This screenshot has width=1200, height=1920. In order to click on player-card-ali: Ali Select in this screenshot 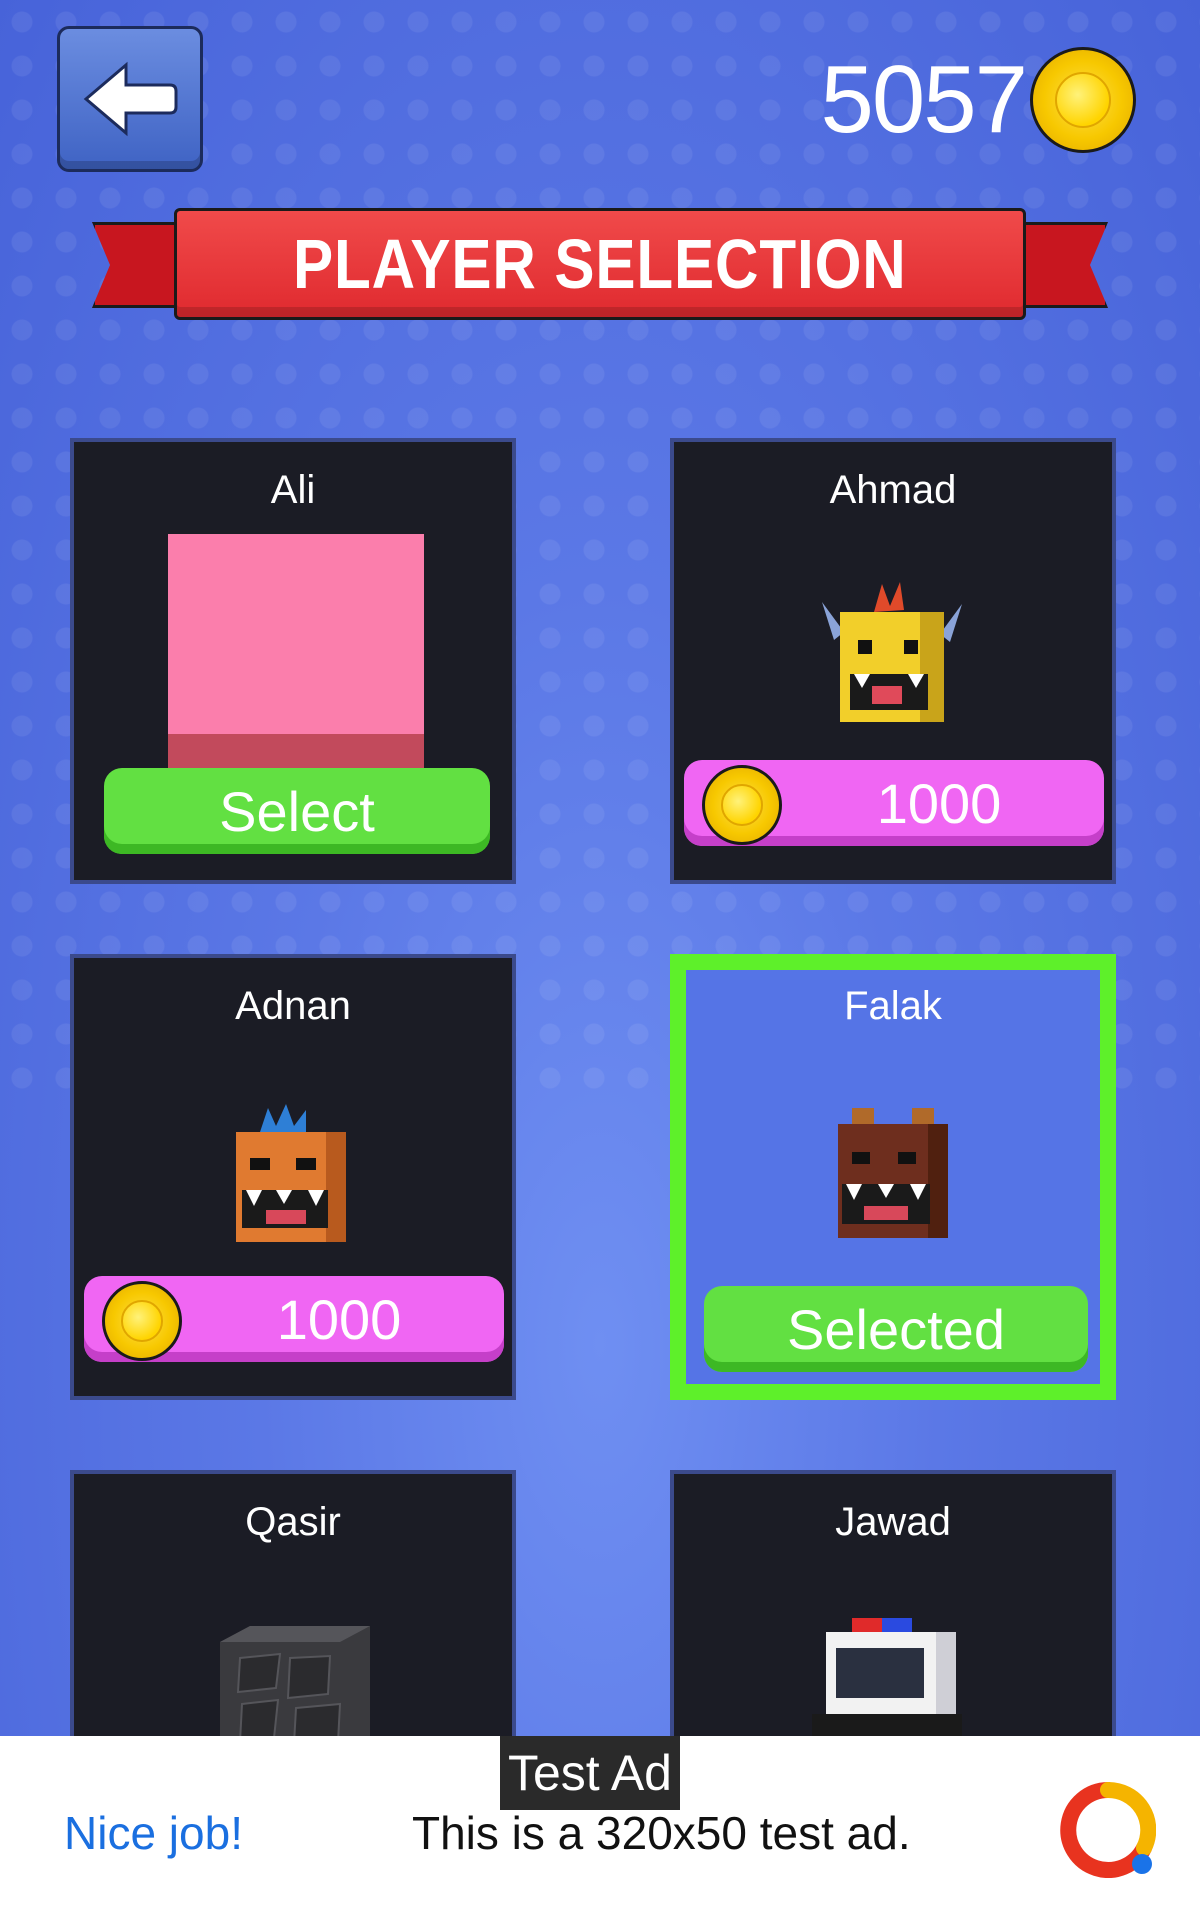, I will do `click(293, 661)`.